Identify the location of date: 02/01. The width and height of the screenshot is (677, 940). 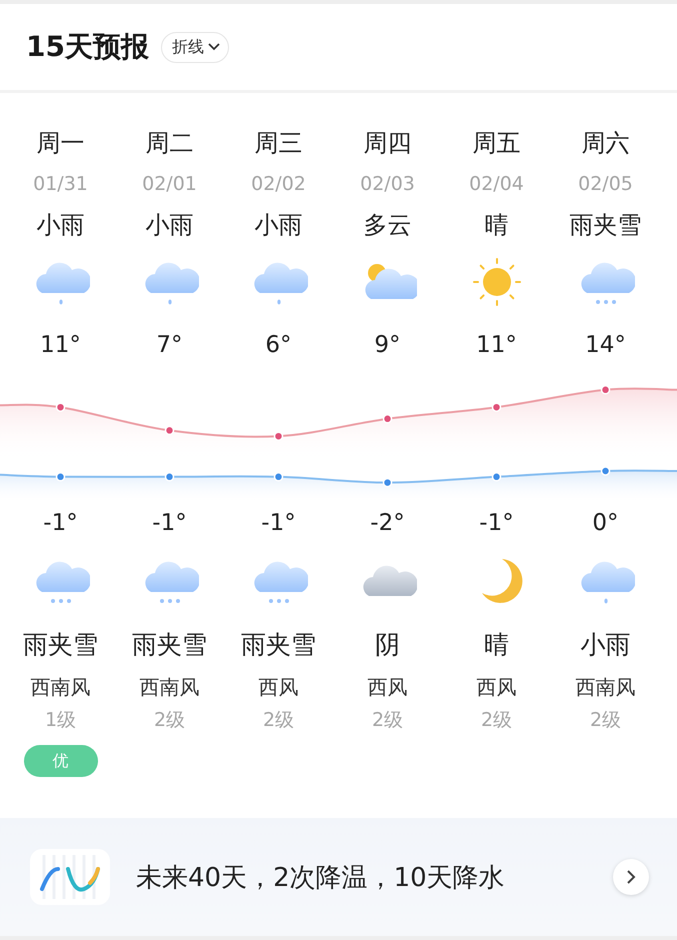
(169, 184).